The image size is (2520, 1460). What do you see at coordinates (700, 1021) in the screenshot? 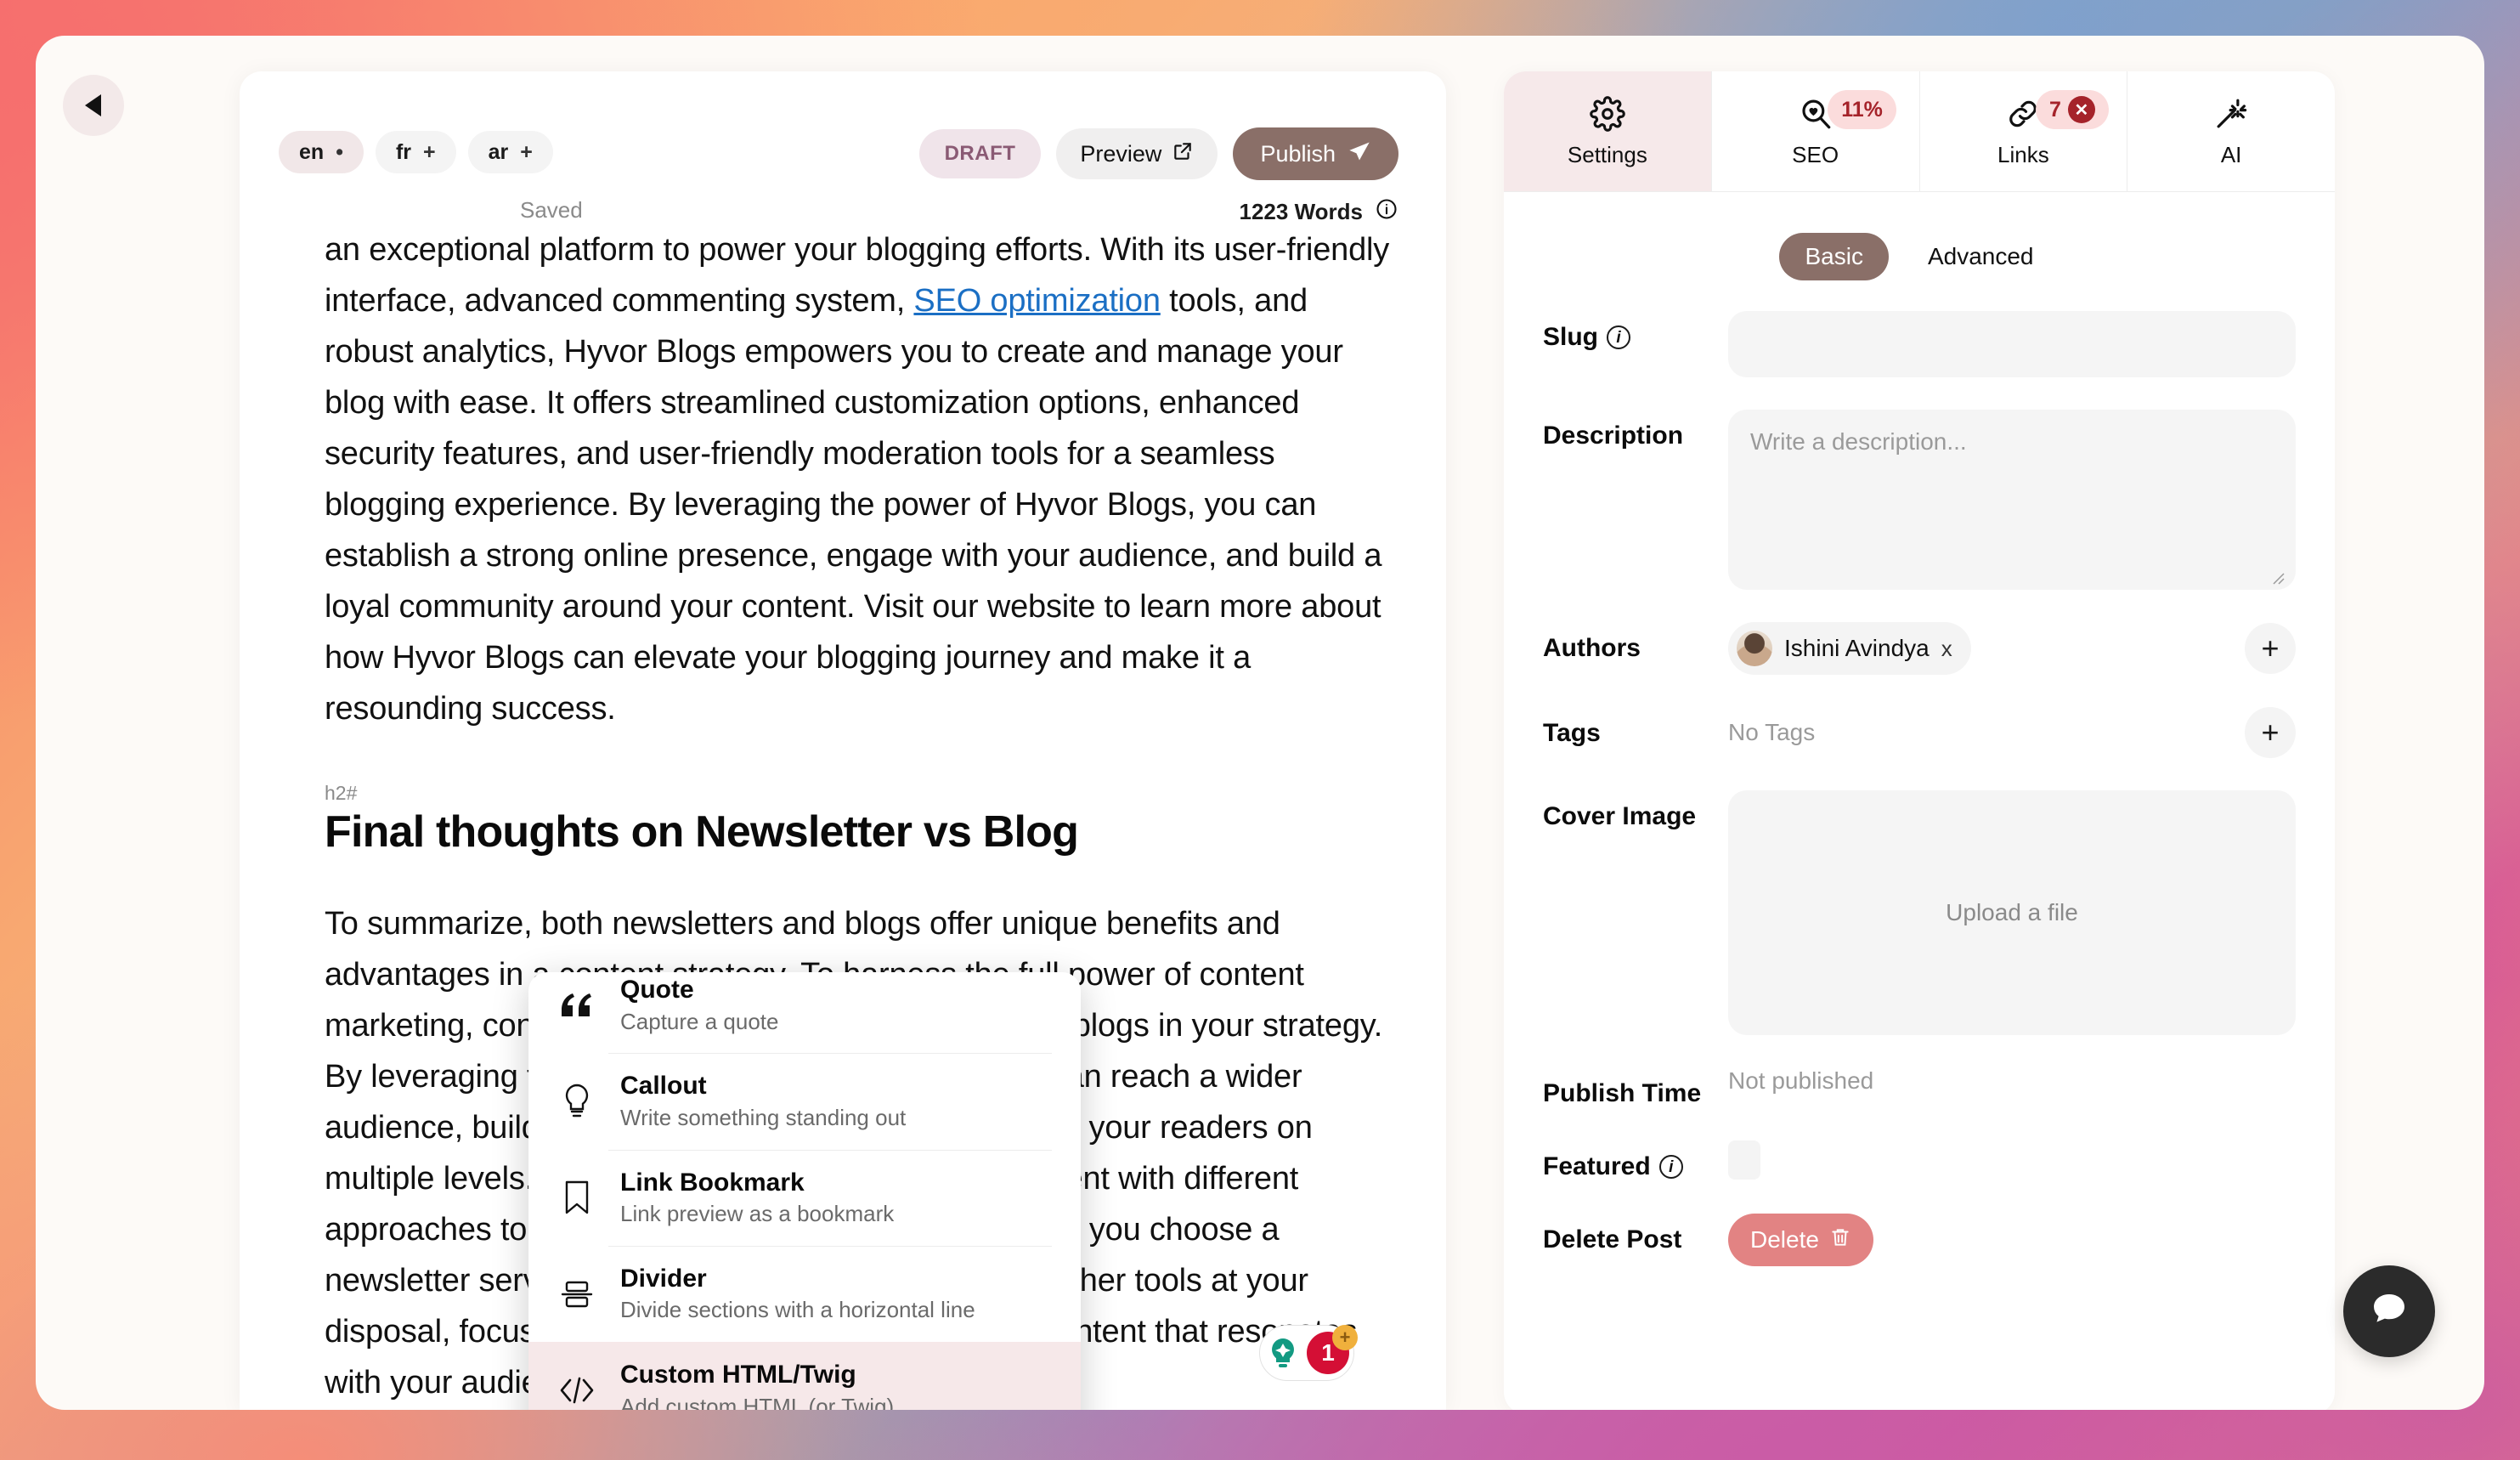
I see `slash-item-desc: Capture a quote` at bounding box center [700, 1021].